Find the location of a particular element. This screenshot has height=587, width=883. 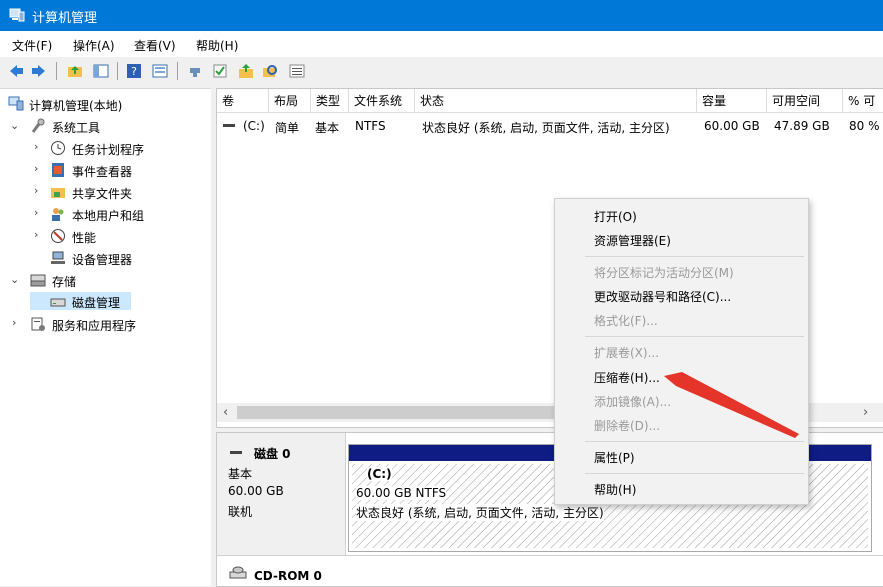

window-title: 计算机管理 is located at coordinates (65, 18).